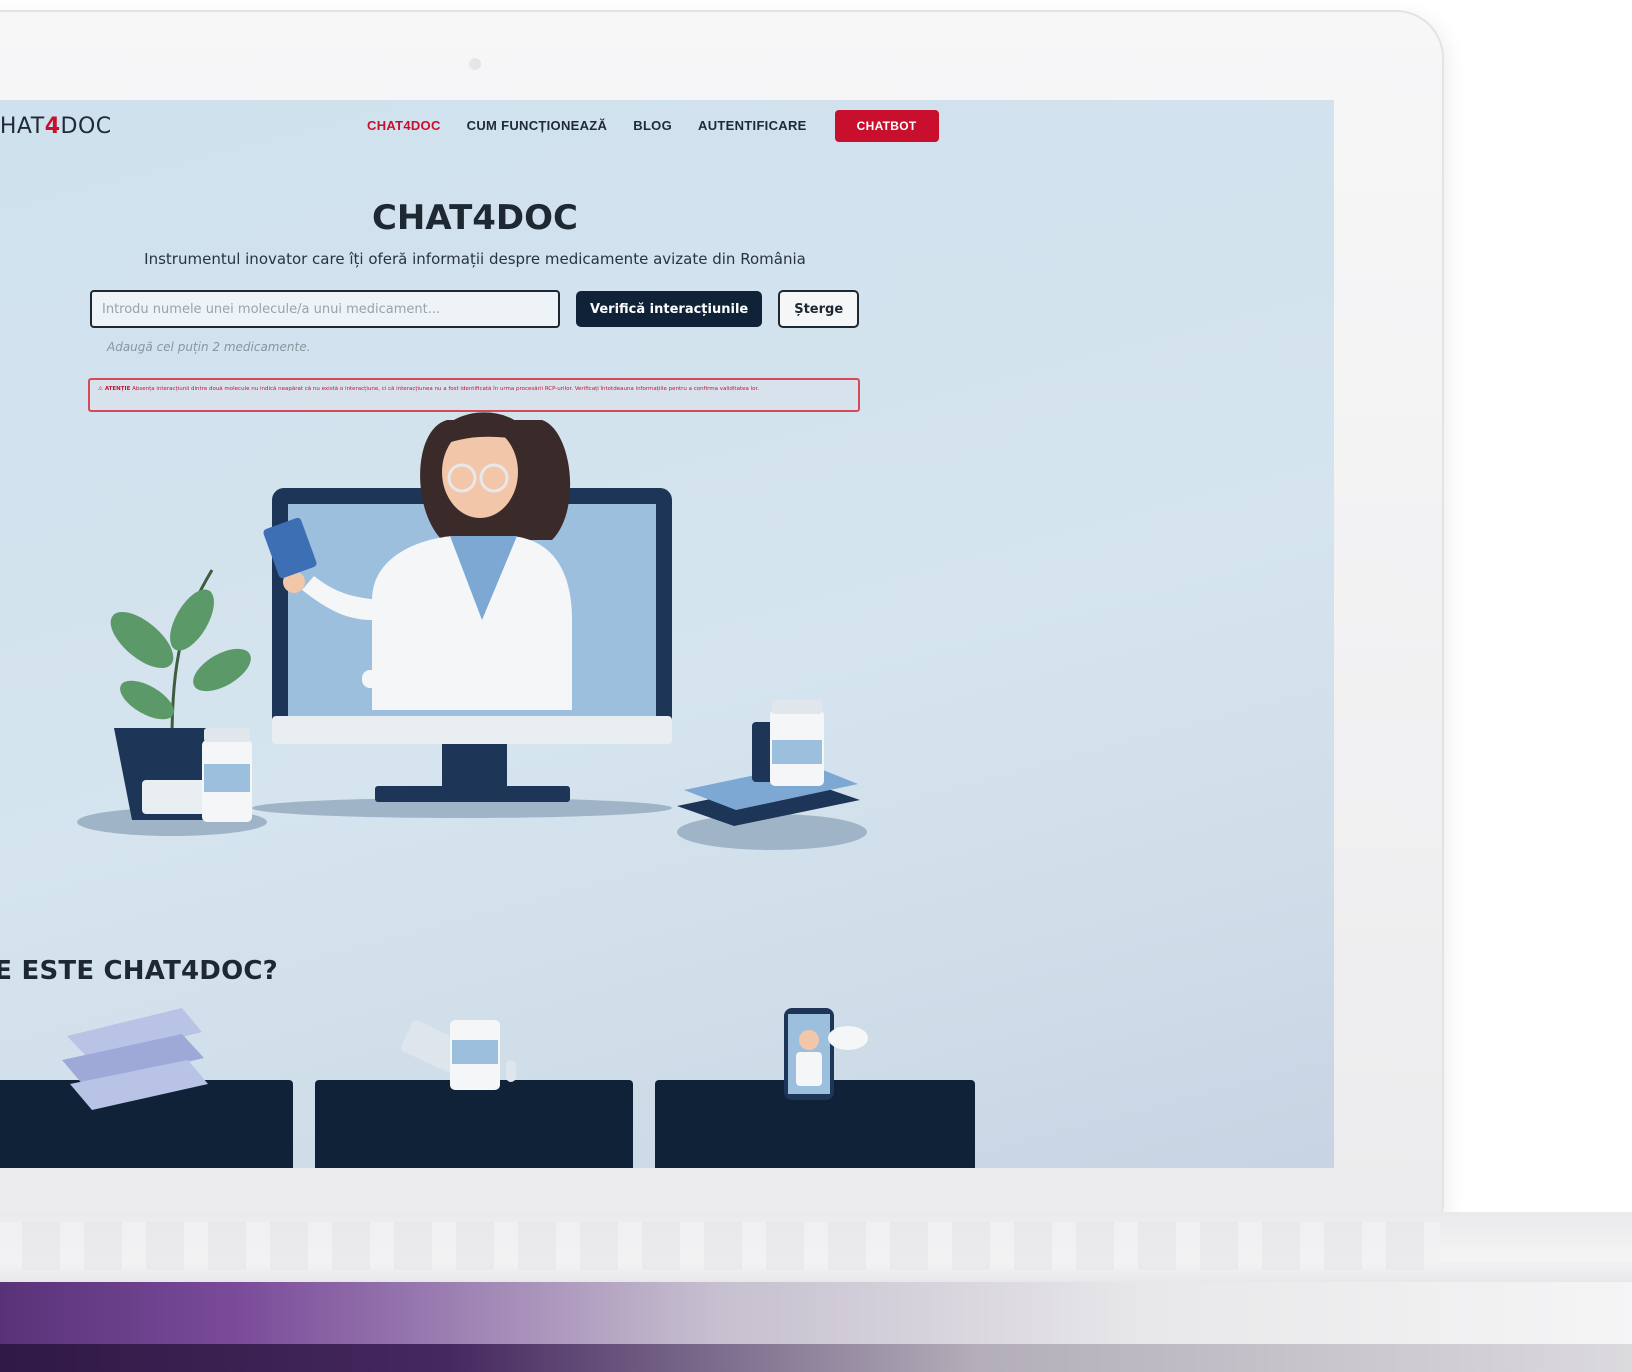 The width and height of the screenshot is (1632, 1372). What do you see at coordinates (472, 623) in the screenshot?
I see `doctor-coat` at bounding box center [472, 623].